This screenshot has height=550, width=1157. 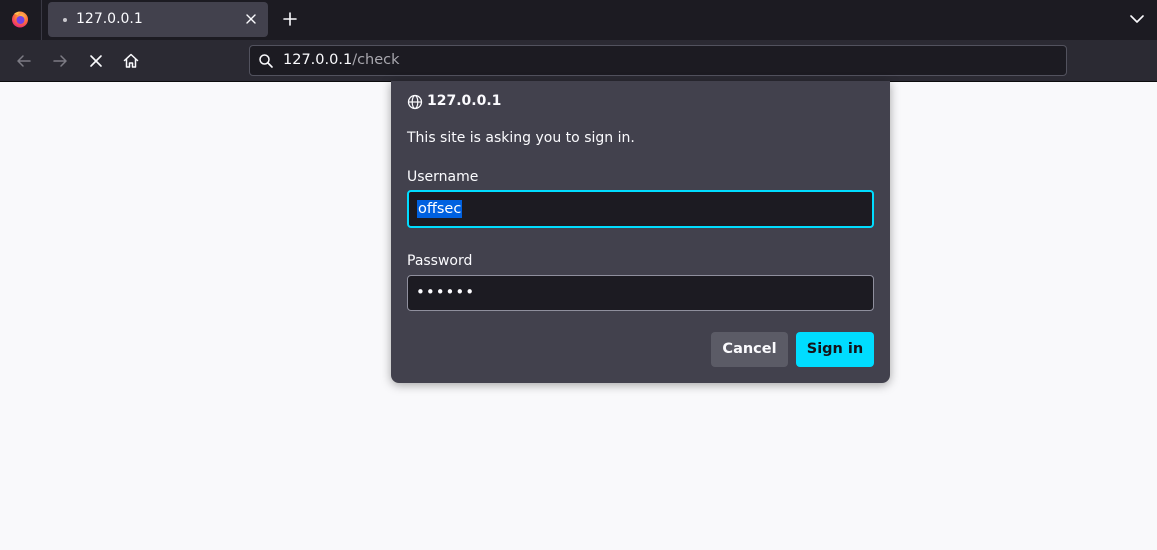 What do you see at coordinates (835, 349) in the screenshot?
I see `sign-in-button: Sign in` at bounding box center [835, 349].